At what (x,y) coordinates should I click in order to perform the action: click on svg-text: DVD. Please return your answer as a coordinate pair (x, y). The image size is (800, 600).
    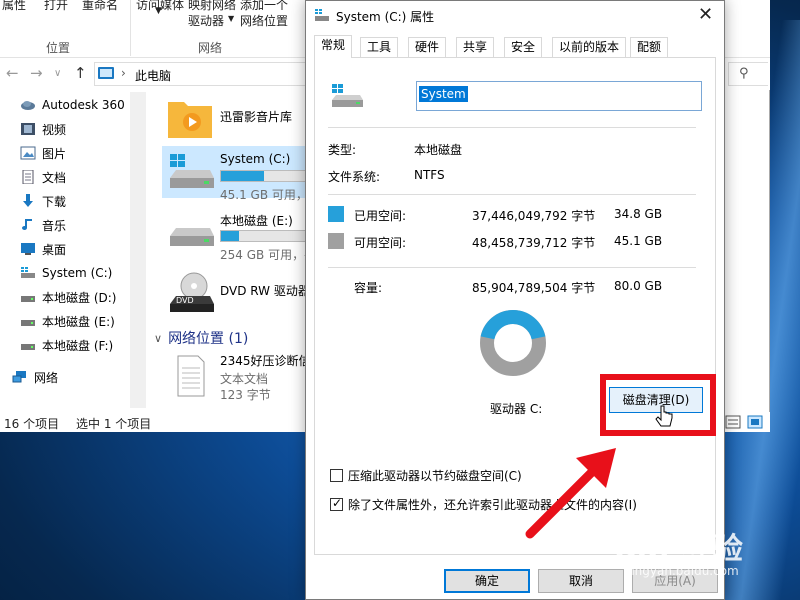
    Looking at the image, I should click on (185, 300).